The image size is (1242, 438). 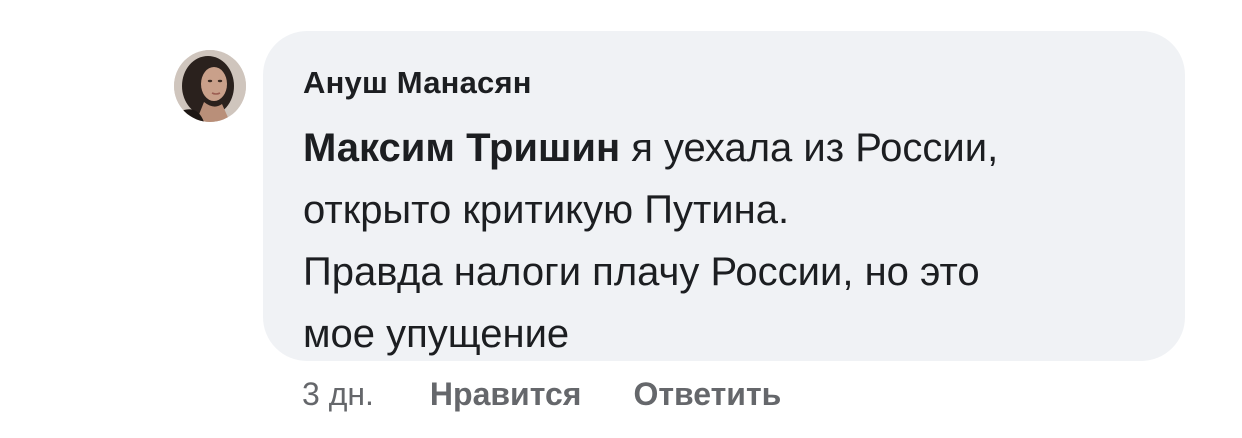 What do you see at coordinates (338, 394) in the screenshot?
I see `comment-timestamp: 3 дн.` at bounding box center [338, 394].